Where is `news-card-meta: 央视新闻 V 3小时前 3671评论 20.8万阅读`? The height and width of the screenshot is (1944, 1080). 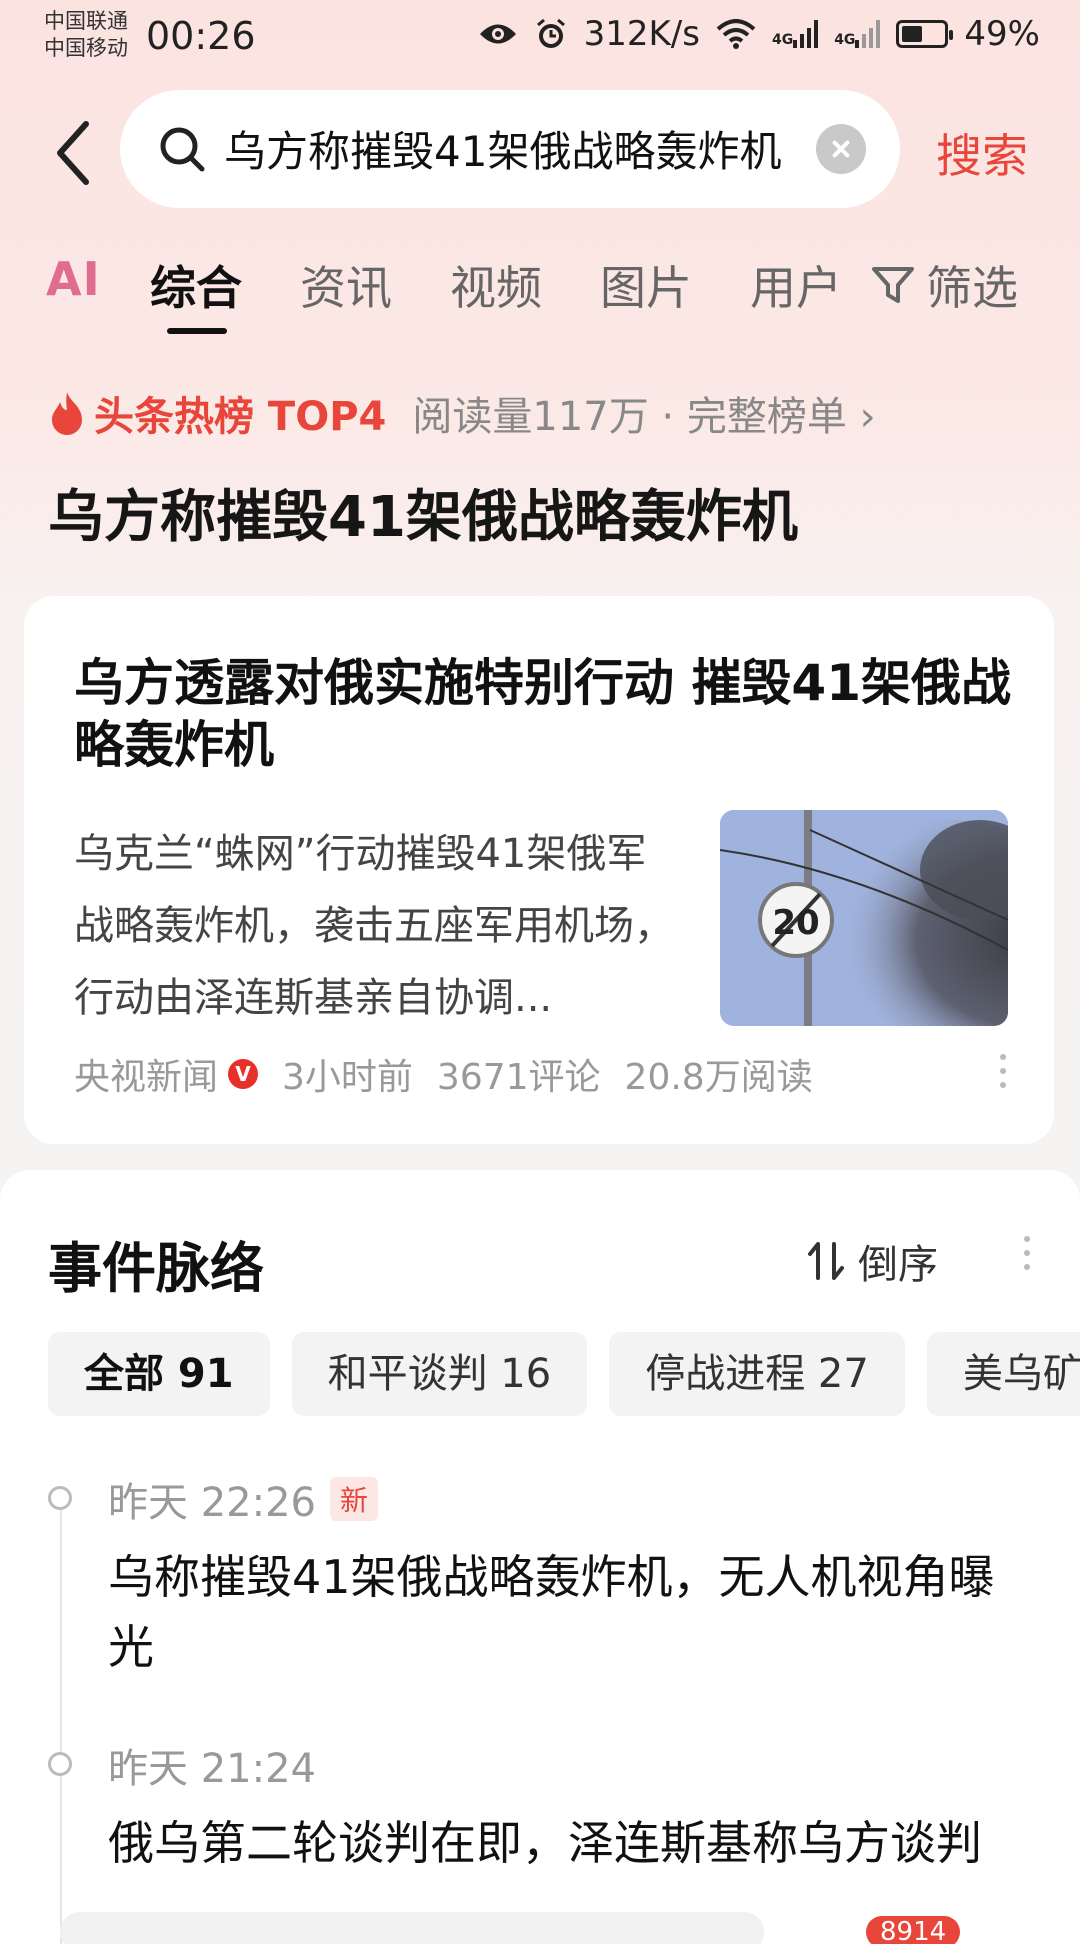
news-card-meta: 央视新闻 V 3小时前 3671评论 20.8万阅读 is located at coordinates (443, 1074).